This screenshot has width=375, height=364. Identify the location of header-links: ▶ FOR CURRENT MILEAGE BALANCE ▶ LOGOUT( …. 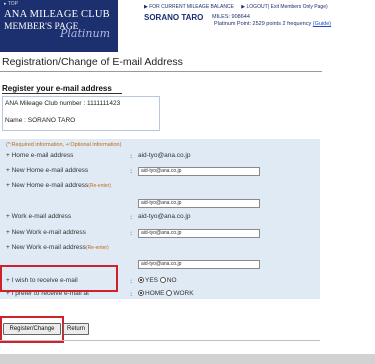
(239, 7).